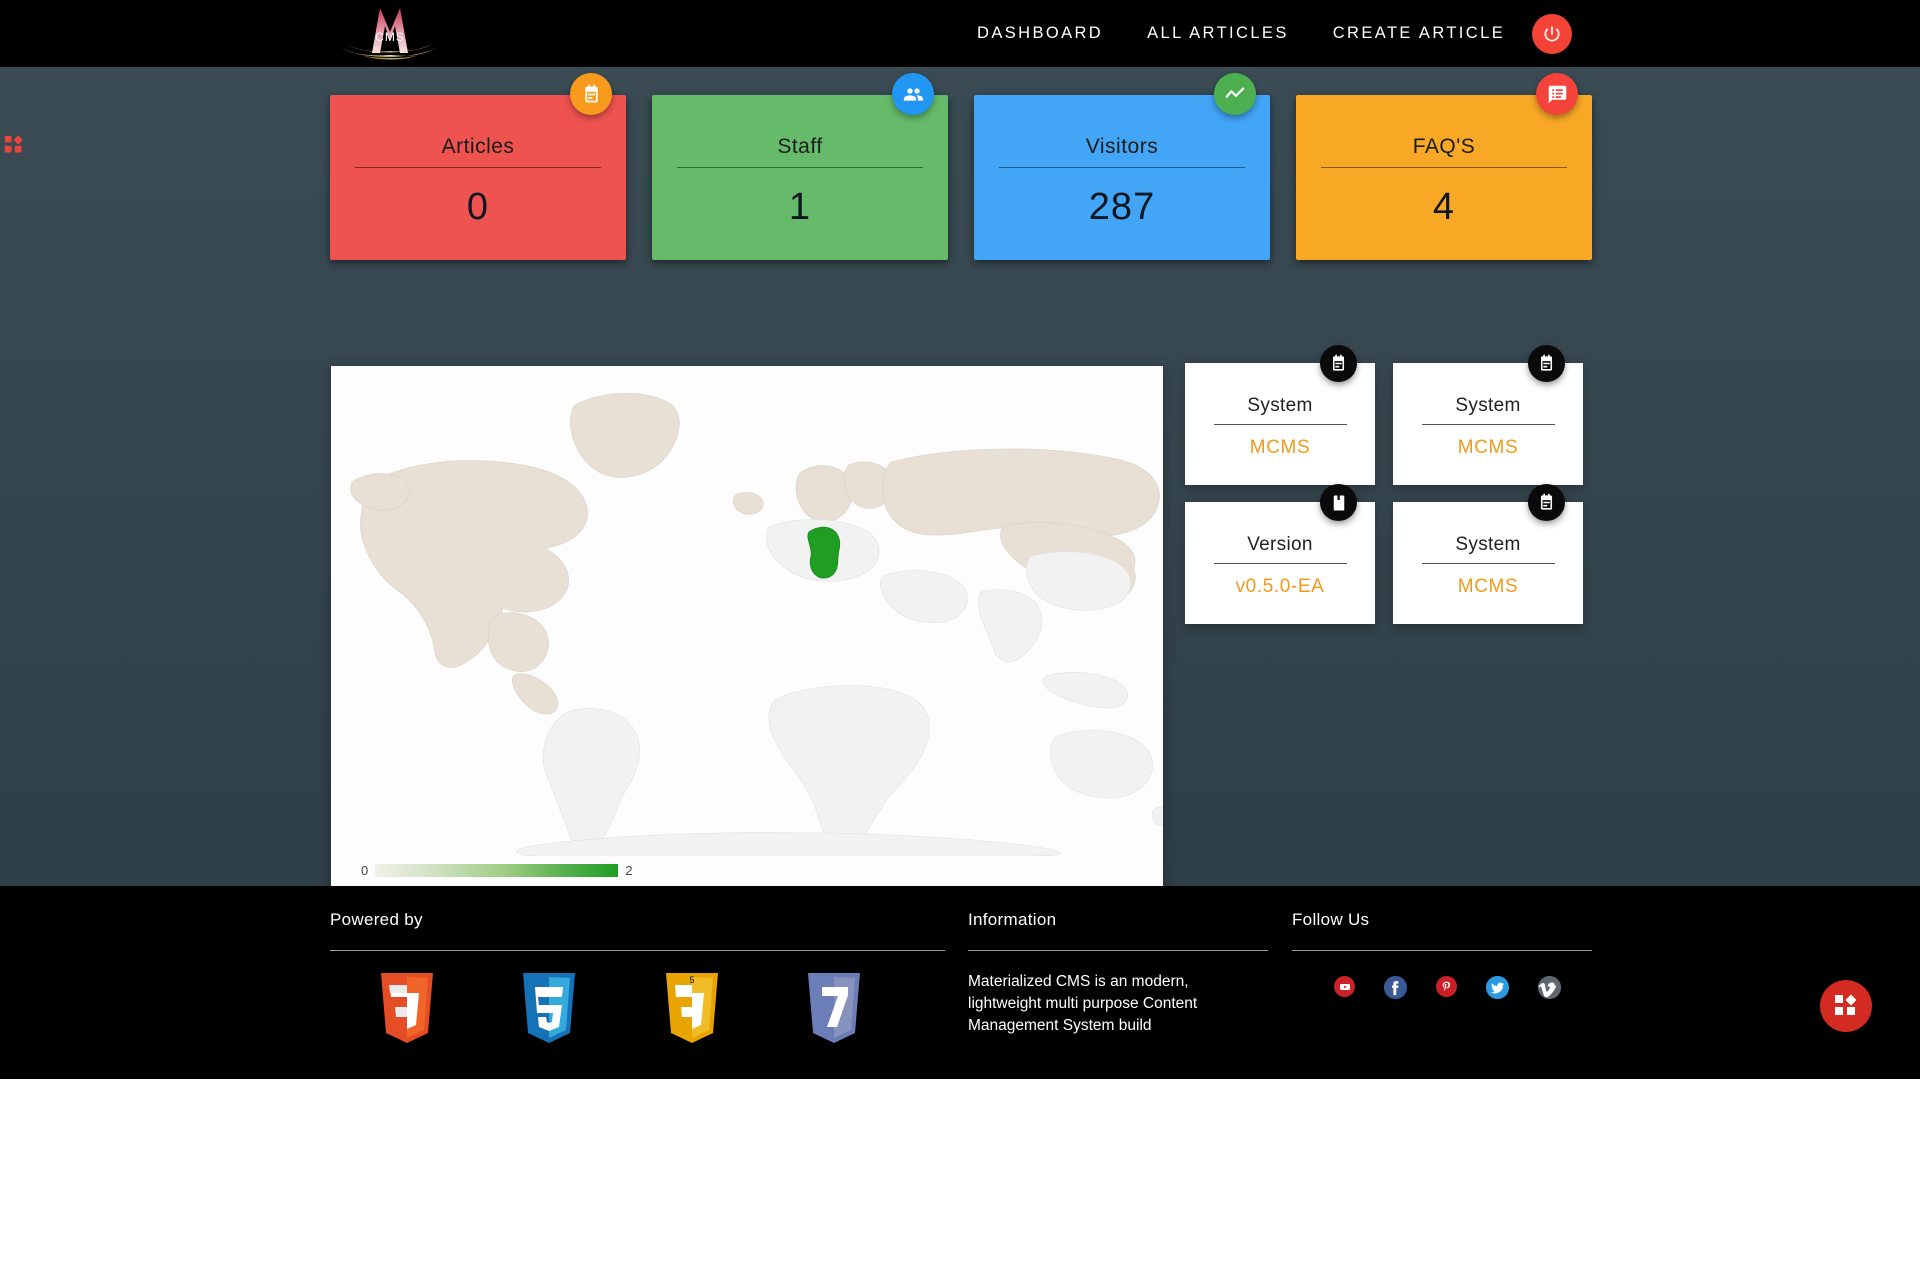 This screenshot has height=1288, width=1920. I want to click on apps-grid-glyph, so click(13, 144).